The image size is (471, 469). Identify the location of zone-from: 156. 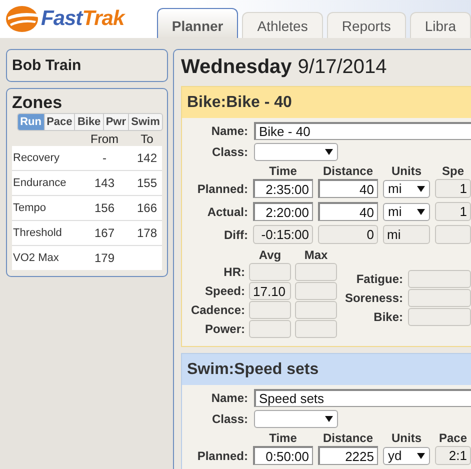
(104, 208).